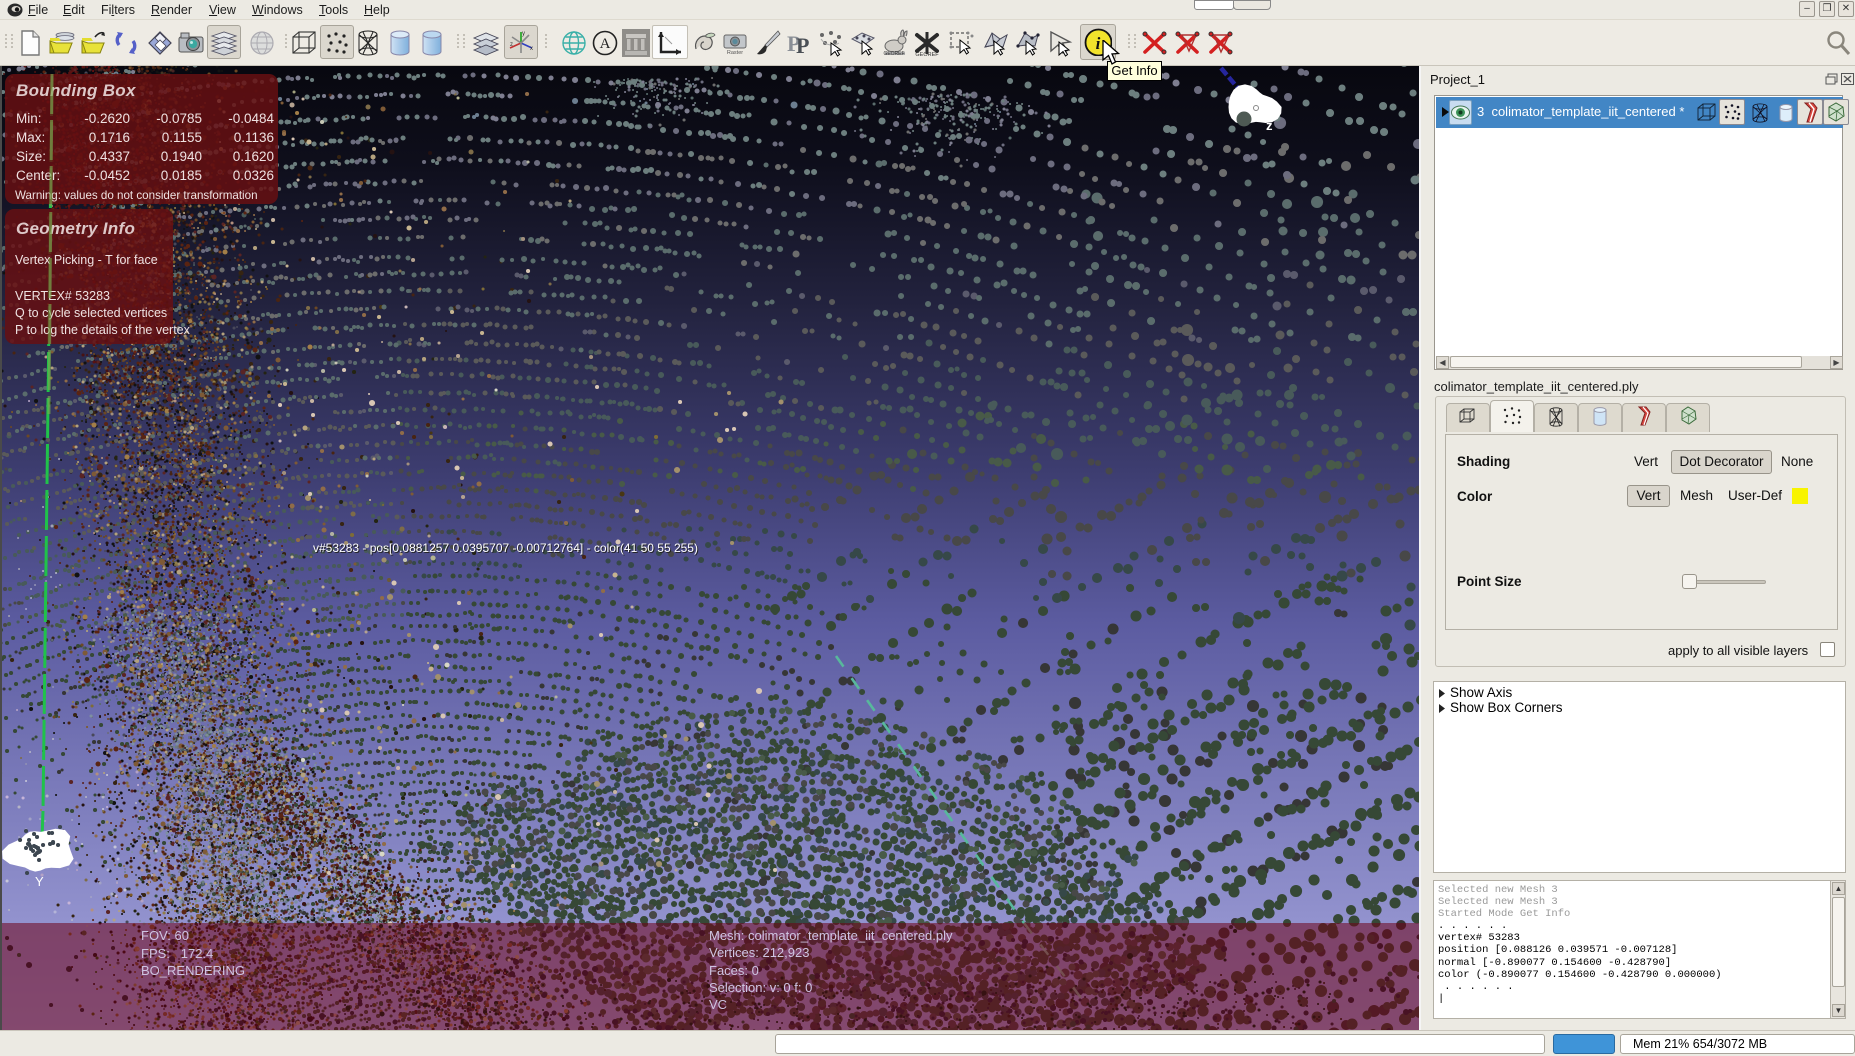  Describe the element at coordinates (531, 49) in the screenshot. I see `svg-text: x` at that location.